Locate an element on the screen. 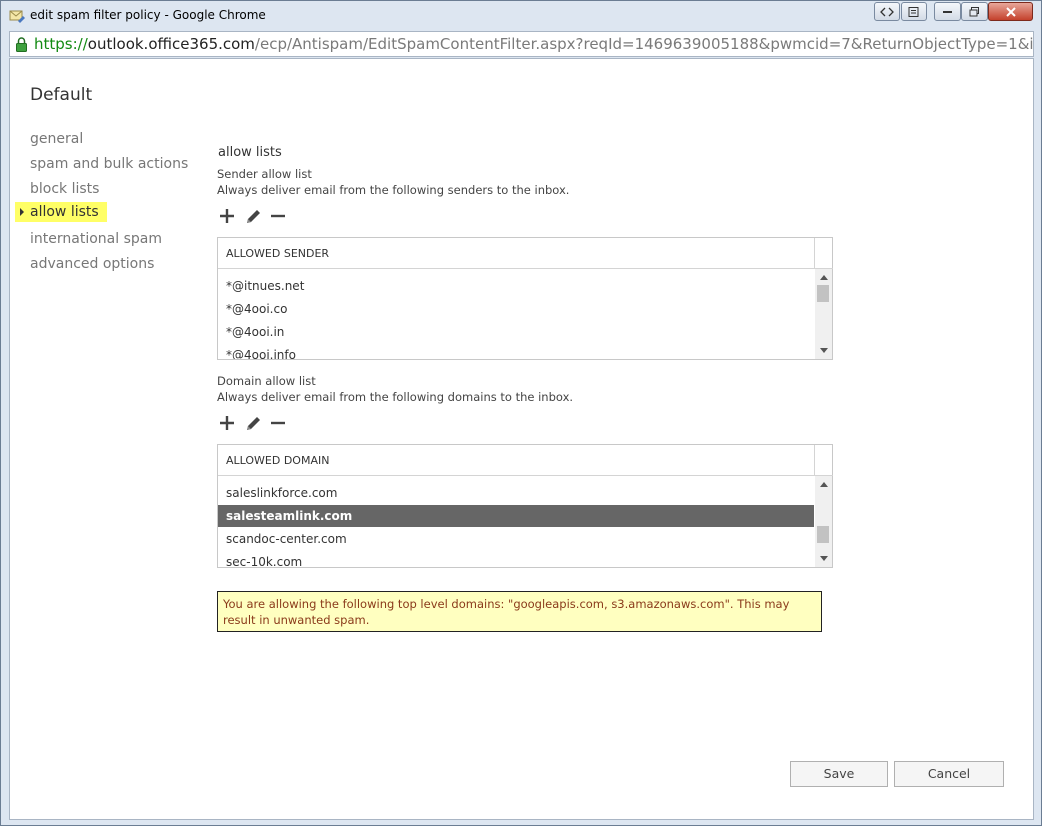 This screenshot has height=826, width=1042. nav-item-label: advanced options is located at coordinates (92, 264).